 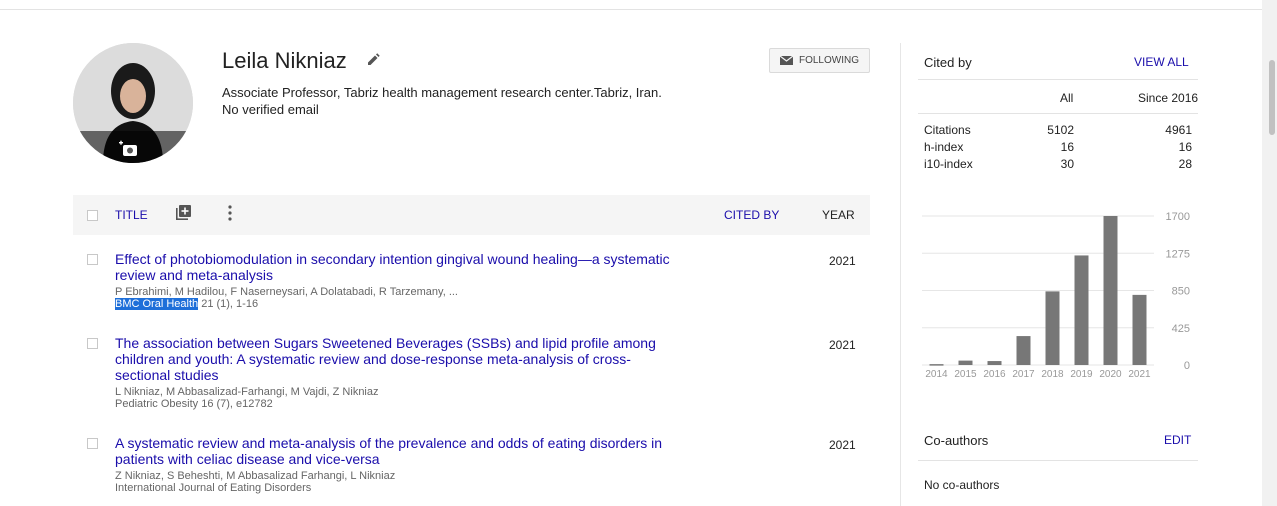 What do you see at coordinates (373, 60) in the screenshot?
I see `edit-pencil-icon` at bounding box center [373, 60].